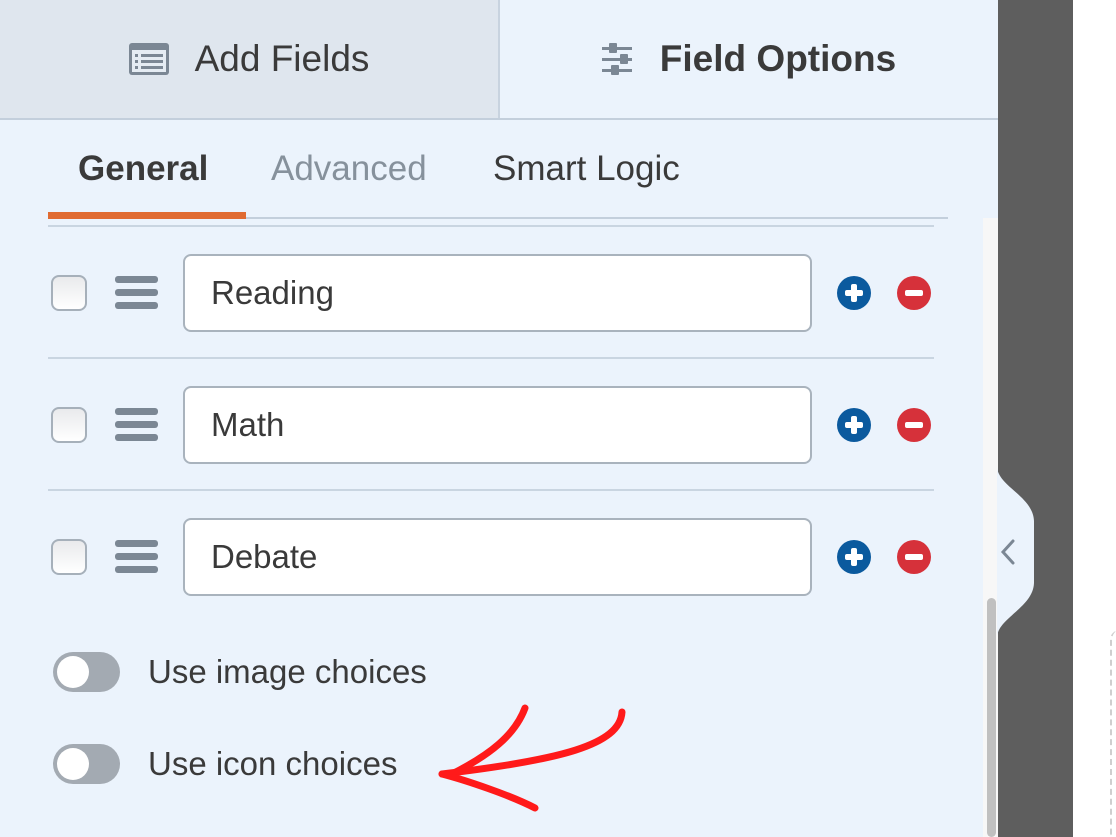  What do you see at coordinates (1113, 733) in the screenshot?
I see `preview-field-outline` at bounding box center [1113, 733].